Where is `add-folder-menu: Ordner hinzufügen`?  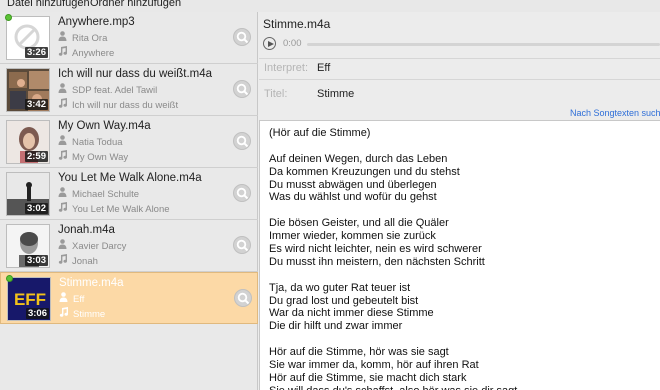
add-folder-menu: Ordner hinzufügen is located at coordinates (135, 4).